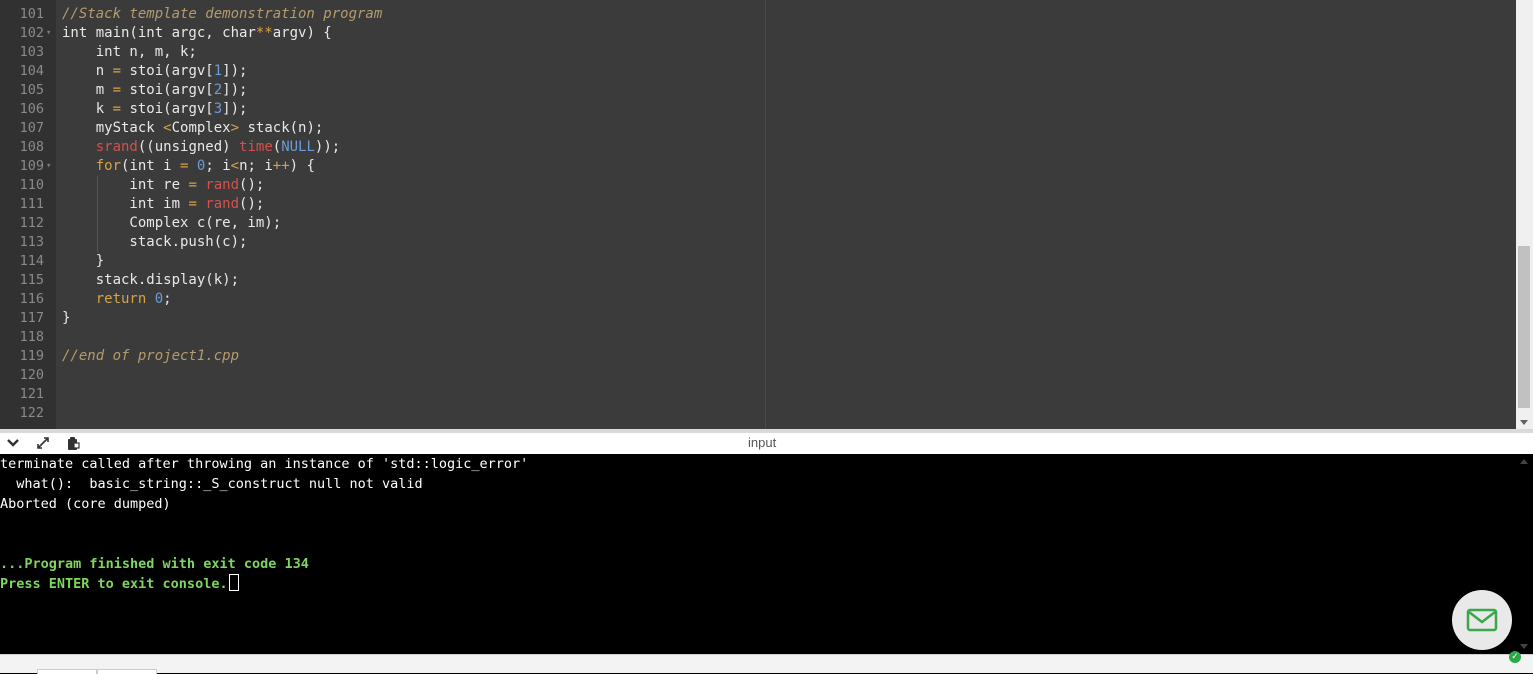 Image resolution: width=1533 pixels, height=674 pixels. I want to click on text-cursor, so click(233, 582).